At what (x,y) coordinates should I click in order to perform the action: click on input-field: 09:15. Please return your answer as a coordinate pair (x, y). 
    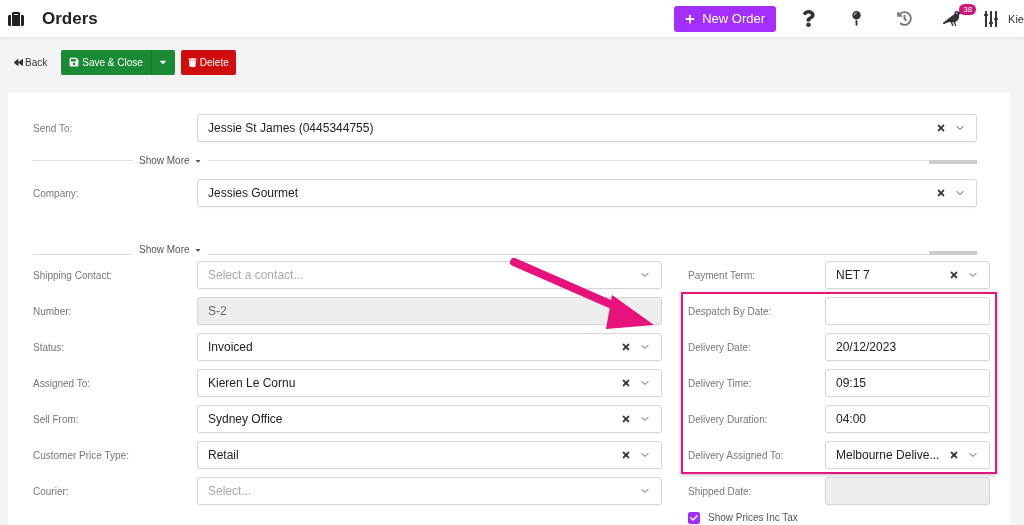
    Looking at the image, I should click on (907, 383).